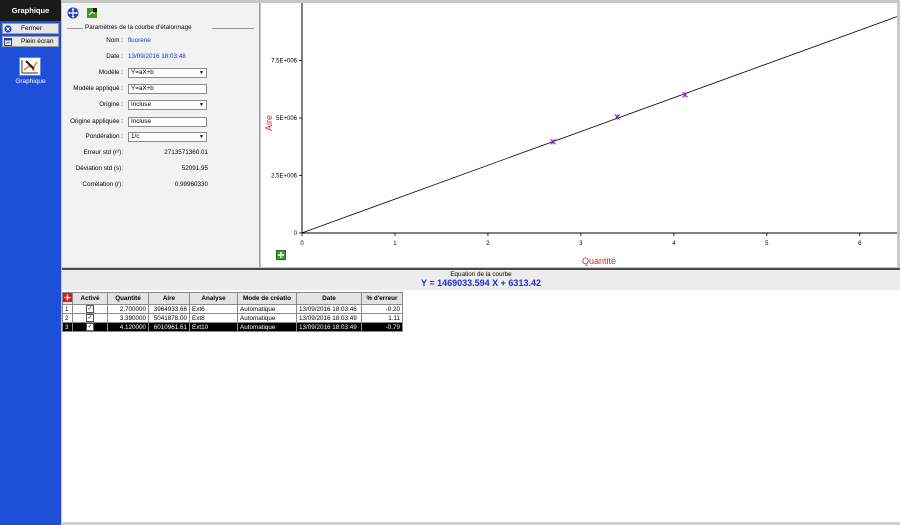  Describe the element at coordinates (382, 309) in the screenshot. I see `error-cell: -0.20` at that location.